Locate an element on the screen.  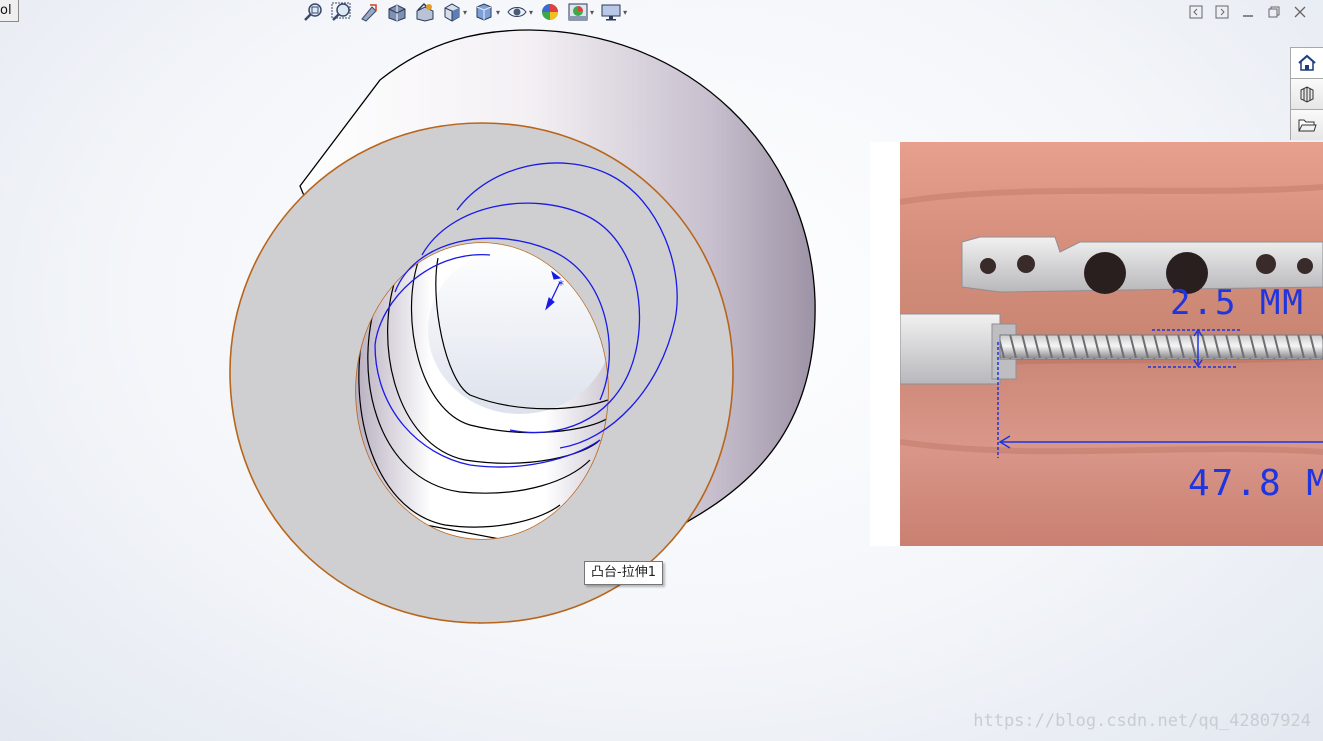
heads-up-toolbar: ▾ ▾ ▾ ▾ ▾ is located at coordinates (464, 12).